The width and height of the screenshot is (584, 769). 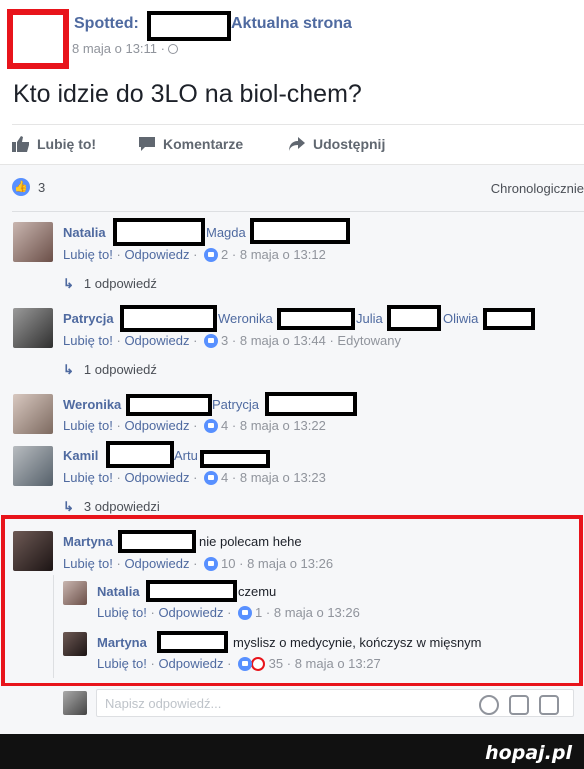 I want to click on tagged-name: Oliwia, so click(x=460, y=318).